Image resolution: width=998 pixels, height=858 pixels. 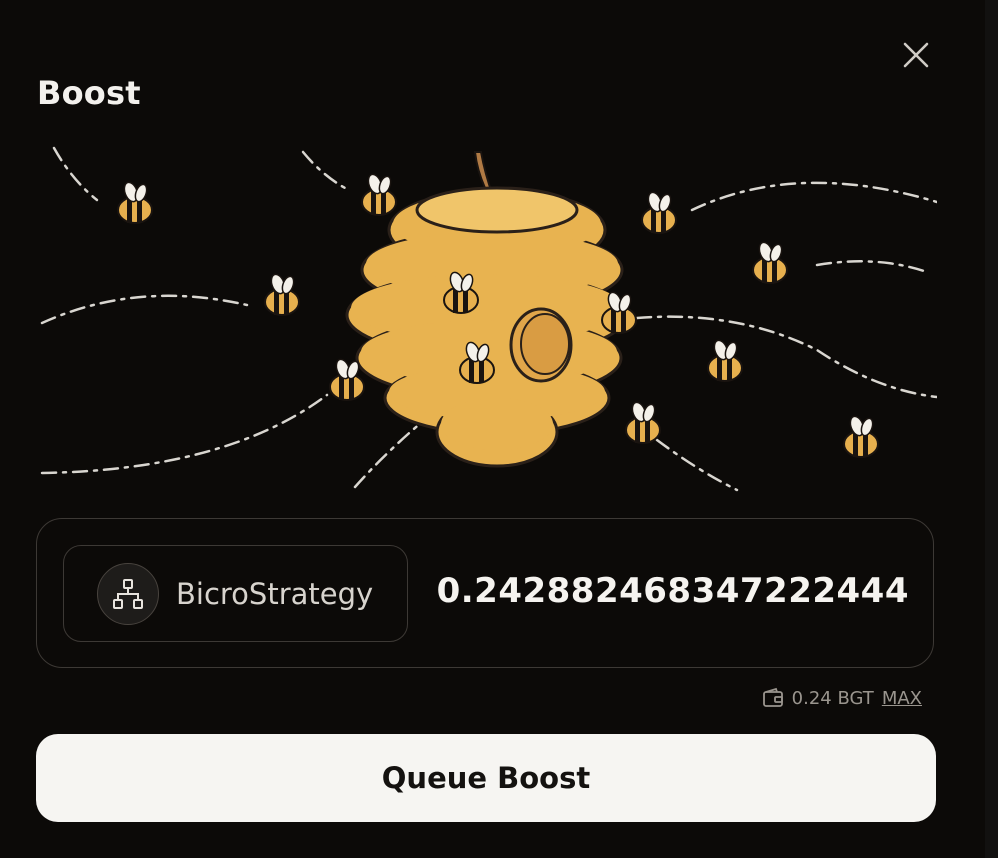 What do you see at coordinates (772, 697) in the screenshot?
I see `wallet-icon` at bounding box center [772, 697].